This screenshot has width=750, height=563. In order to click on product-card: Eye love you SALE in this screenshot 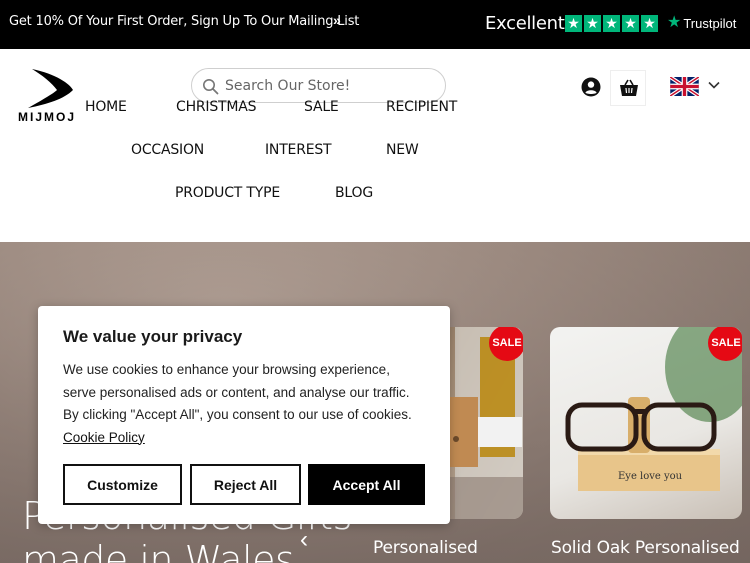, I will do `click(646, 423)`.